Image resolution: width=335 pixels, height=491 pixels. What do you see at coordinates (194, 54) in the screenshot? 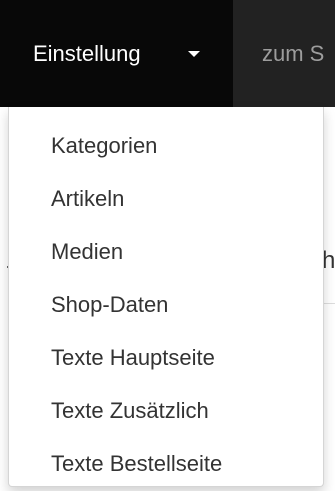
I see `caret-down-icon` at bounding box center [194, 54].